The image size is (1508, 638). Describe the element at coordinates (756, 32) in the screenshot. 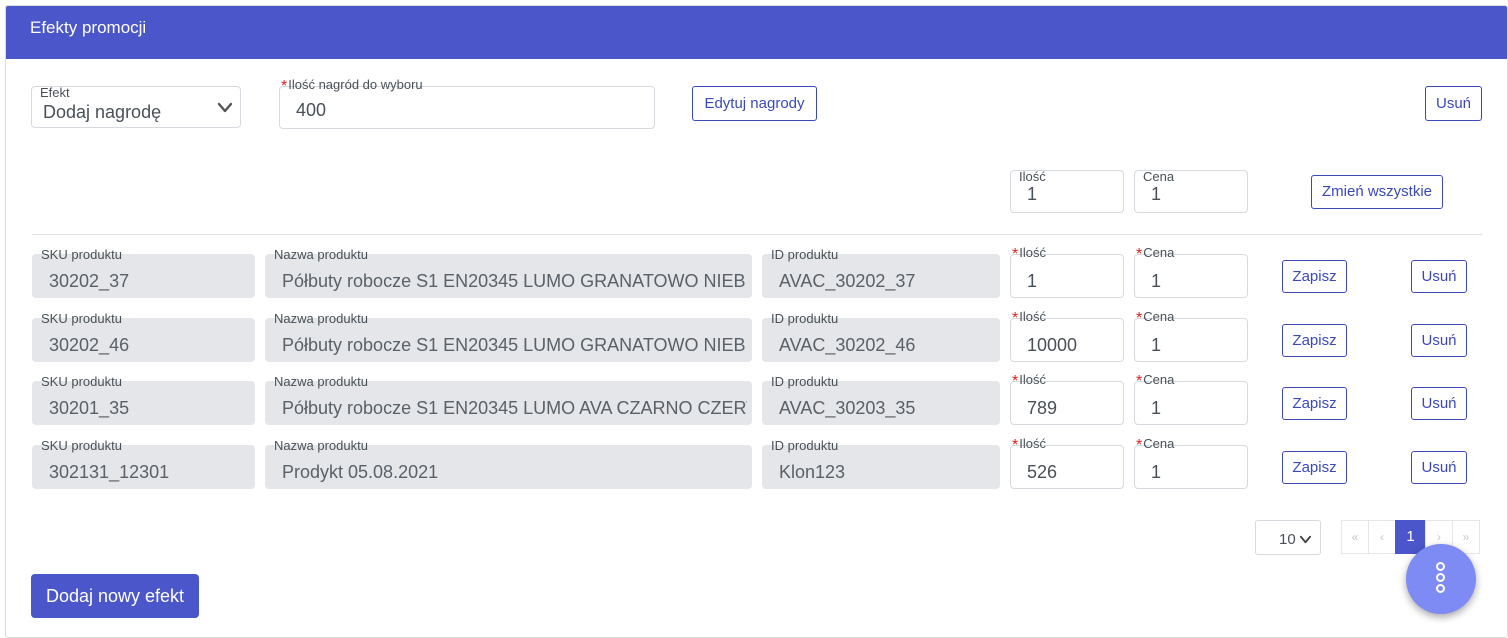

I see `card-header: Efekty promocji` at that location.